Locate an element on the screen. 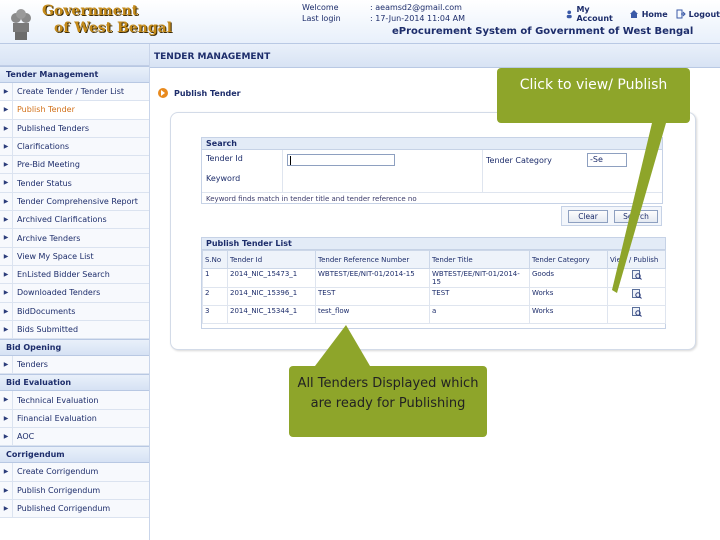 The width and height of the screenshot is (720, 540). sidebar-section-title: Bid Evaluation is located at coordinates (74, 383).